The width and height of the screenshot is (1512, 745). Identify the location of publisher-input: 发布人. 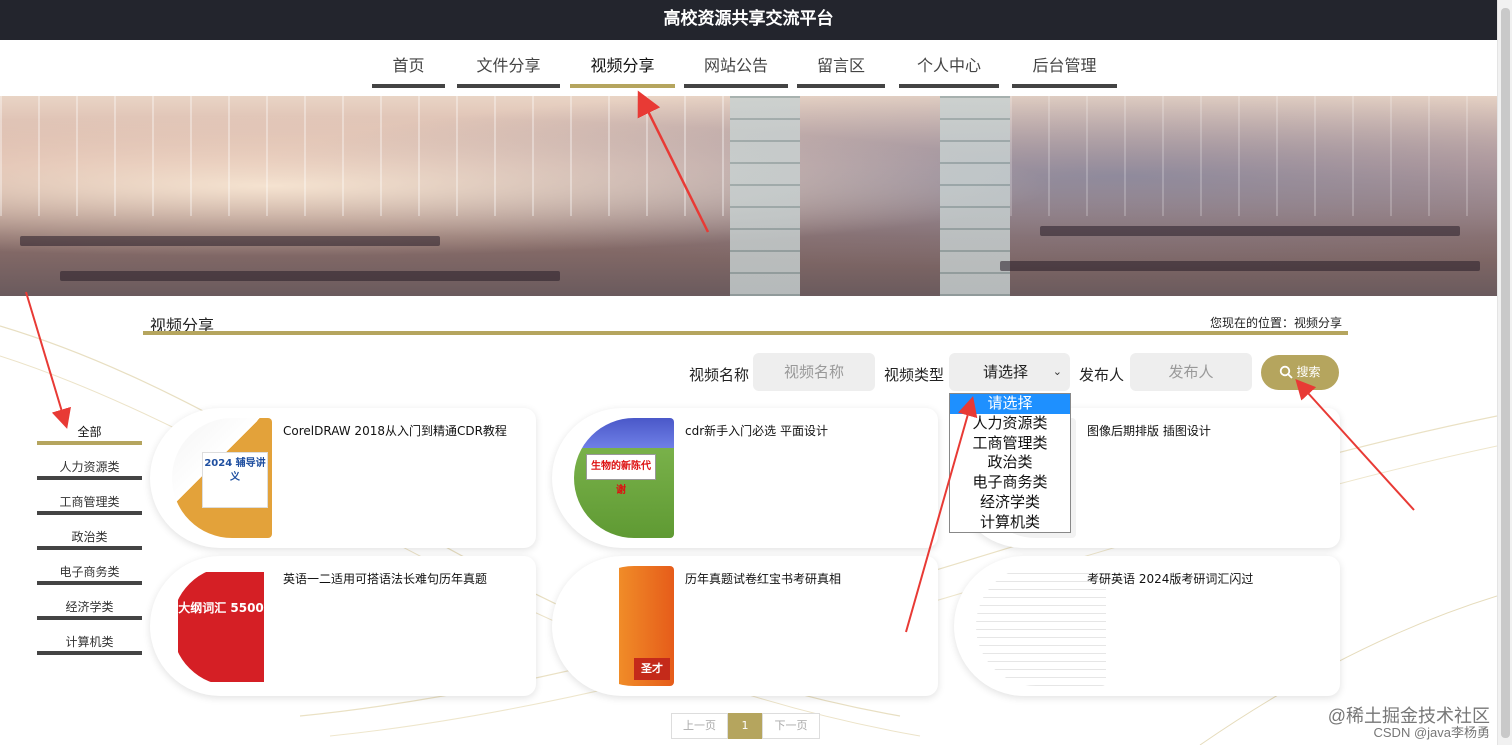
(1191, 372).